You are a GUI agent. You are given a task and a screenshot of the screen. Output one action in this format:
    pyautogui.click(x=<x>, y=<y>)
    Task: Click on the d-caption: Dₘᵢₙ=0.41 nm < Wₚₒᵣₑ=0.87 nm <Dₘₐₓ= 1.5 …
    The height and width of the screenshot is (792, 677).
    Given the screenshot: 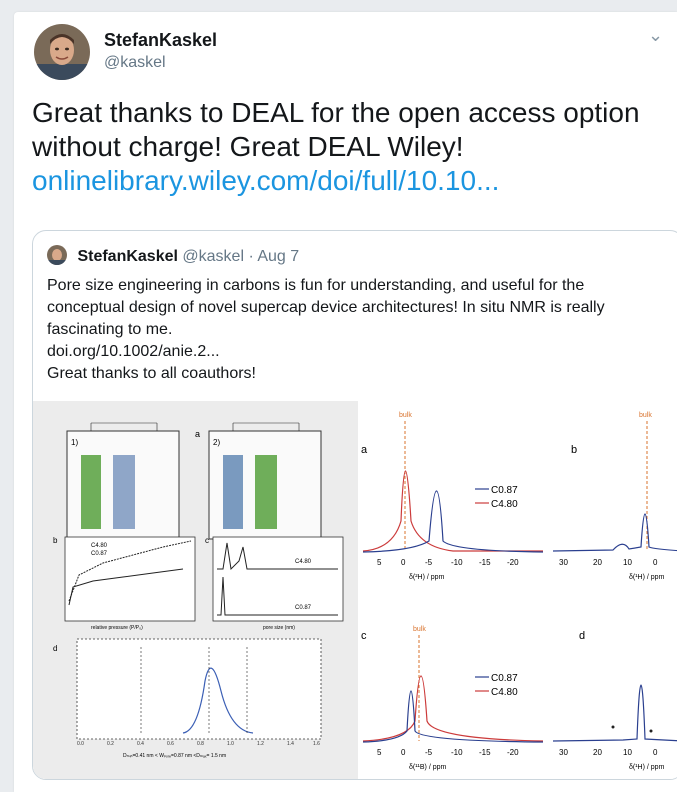 What is the action you would take?
    pyautogui.click(x=174, y=756)
    